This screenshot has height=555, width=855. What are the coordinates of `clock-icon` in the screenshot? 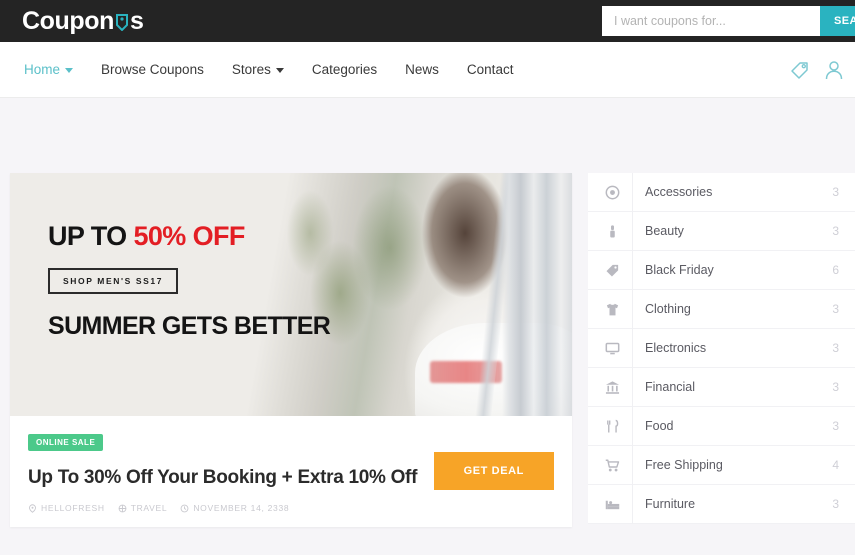 It's located at (184, 508).